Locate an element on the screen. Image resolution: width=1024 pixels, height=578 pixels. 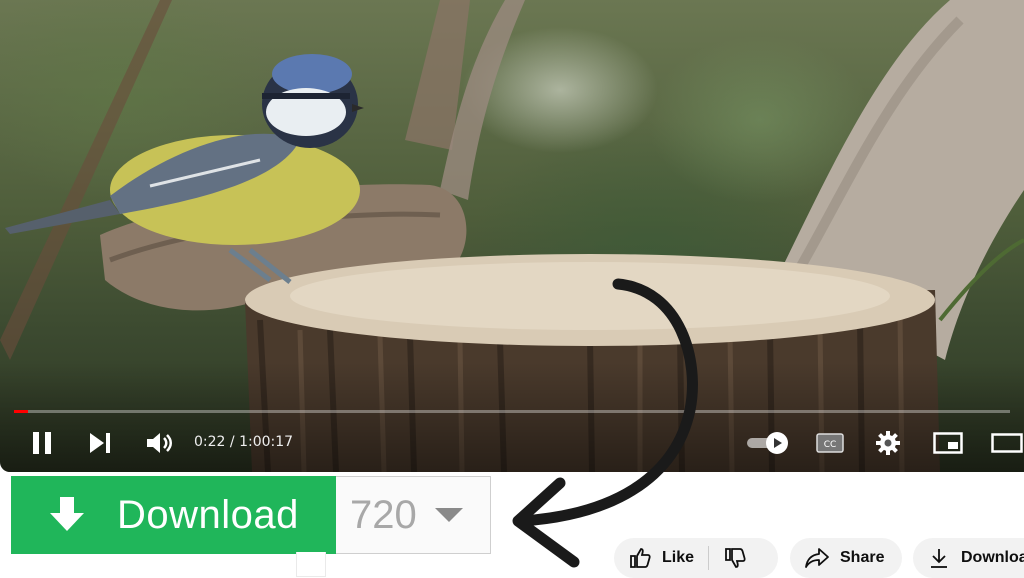
quality-select: 720 is located at coordinates (413, 515).